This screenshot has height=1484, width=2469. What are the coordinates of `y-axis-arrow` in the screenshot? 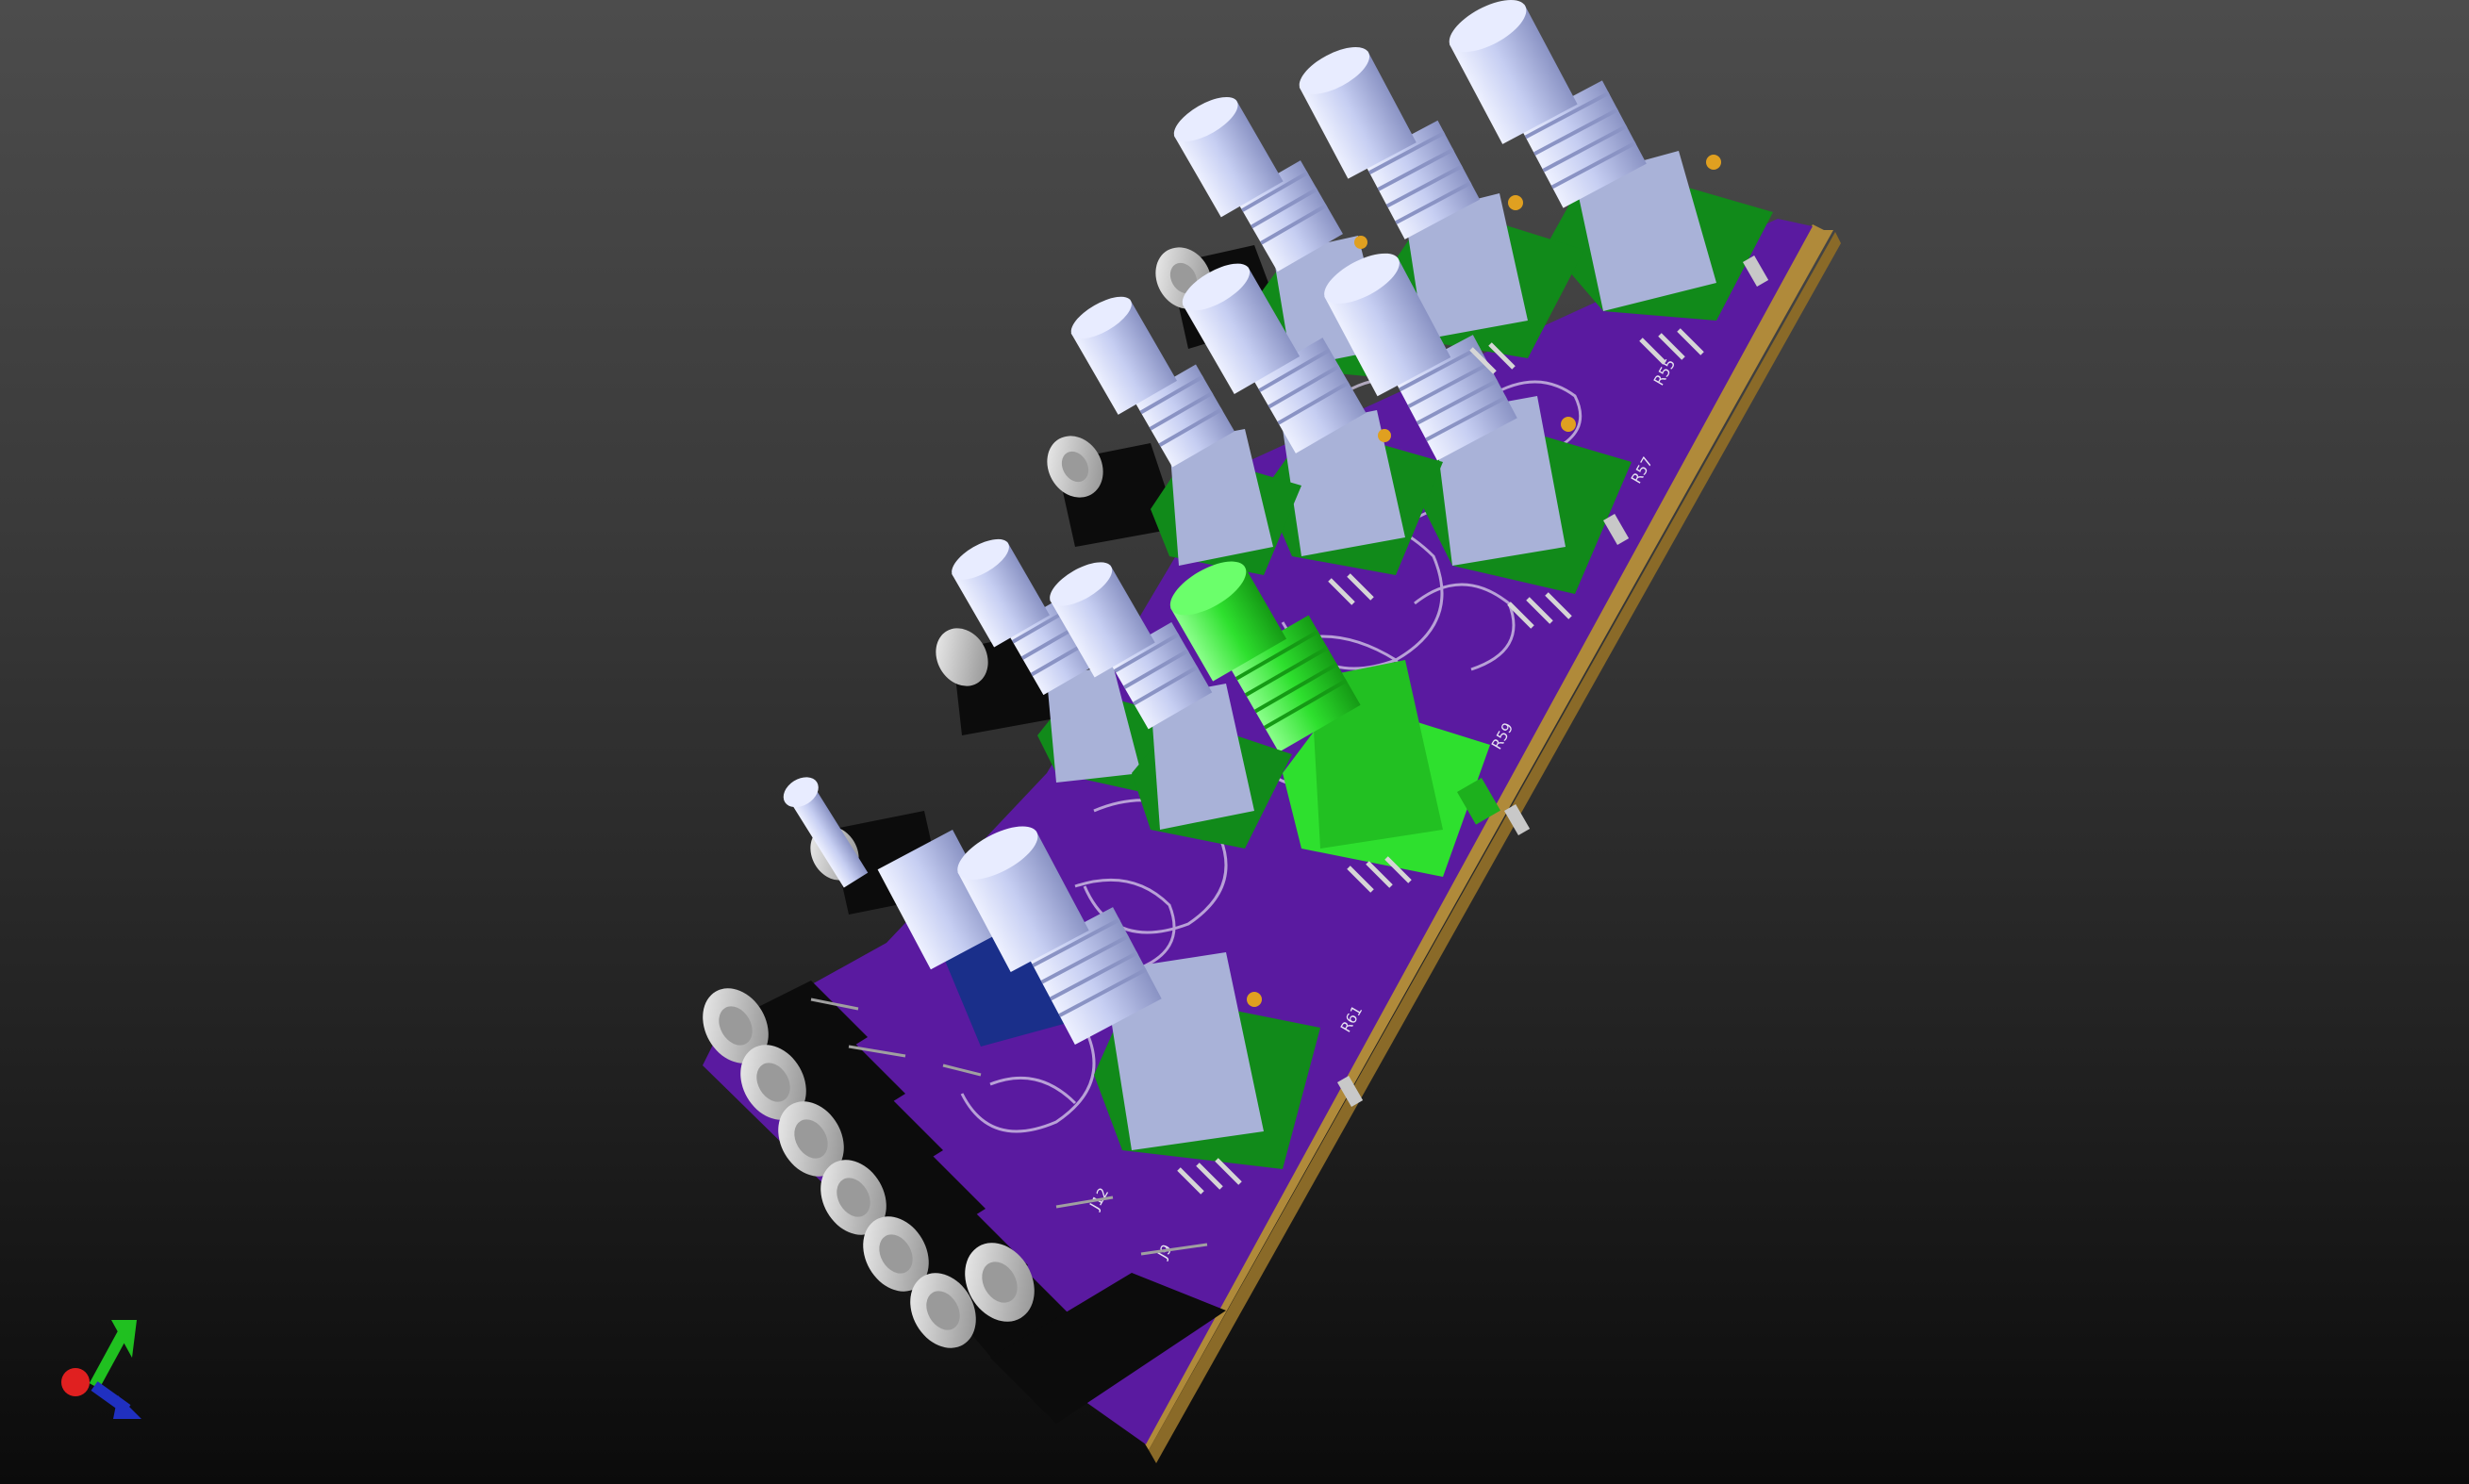 It's located at (108, 1360).